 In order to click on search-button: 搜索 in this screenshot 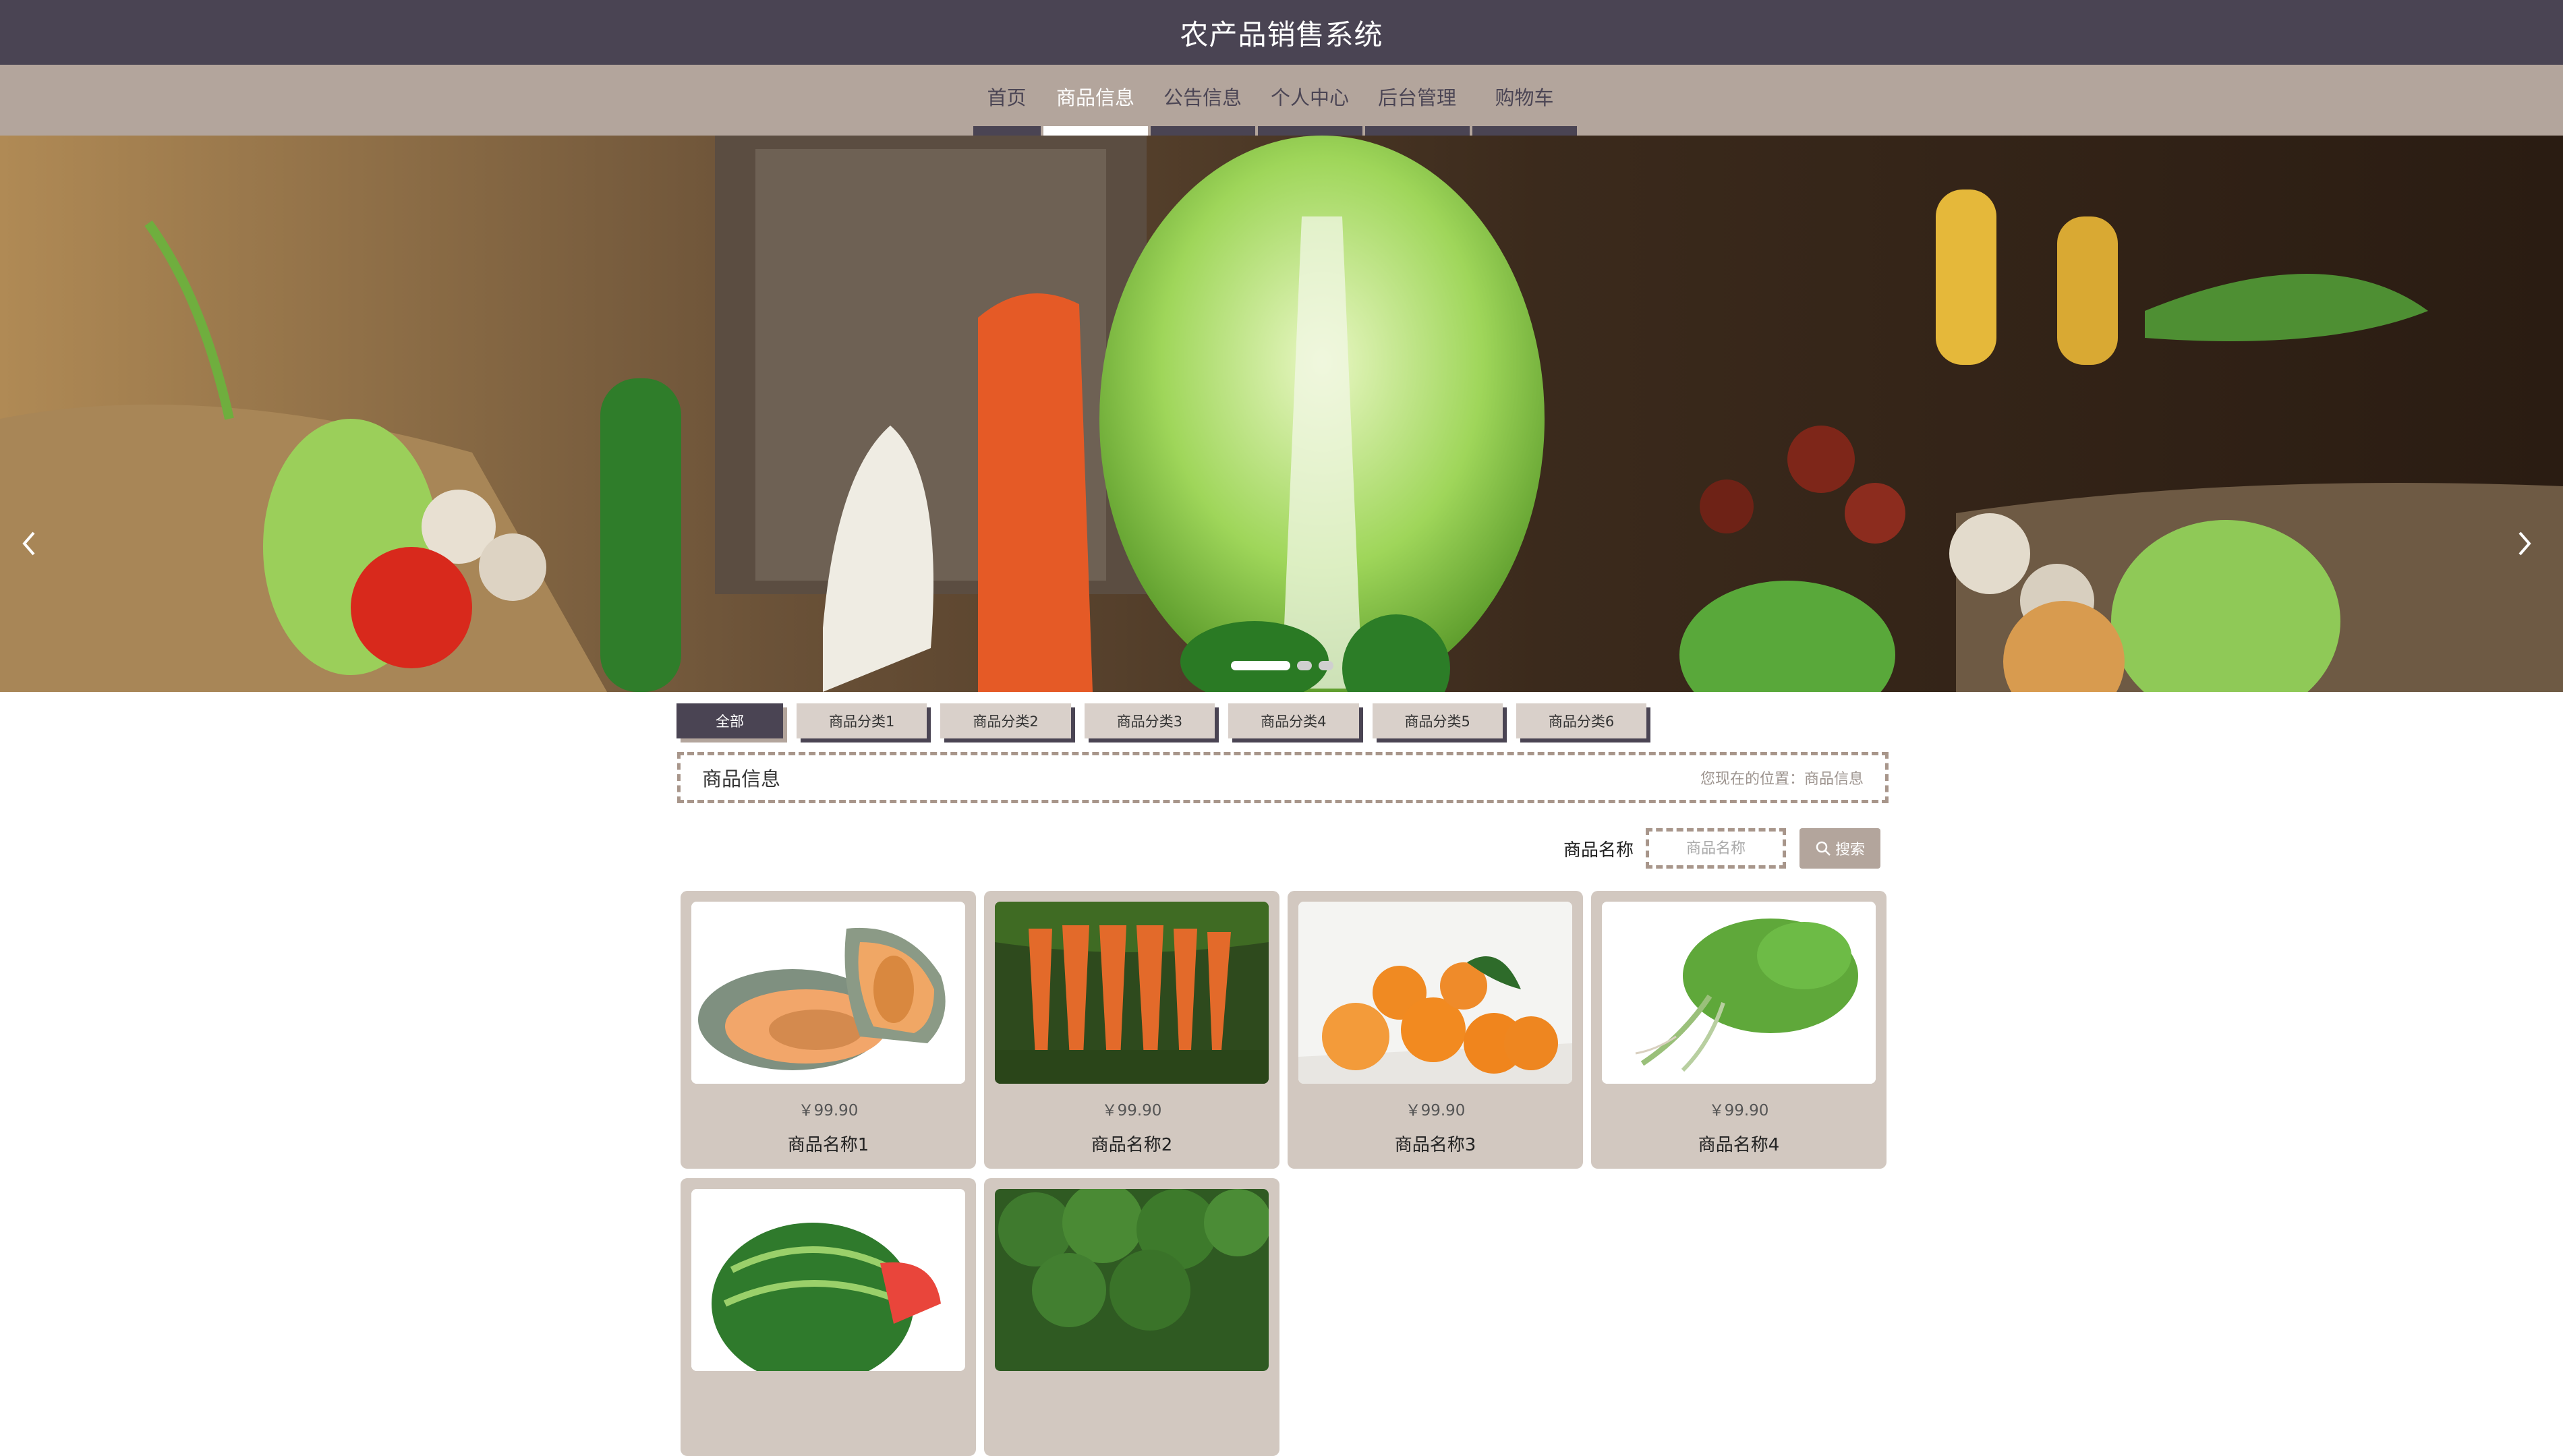, I will do `click(1839, 848)`.